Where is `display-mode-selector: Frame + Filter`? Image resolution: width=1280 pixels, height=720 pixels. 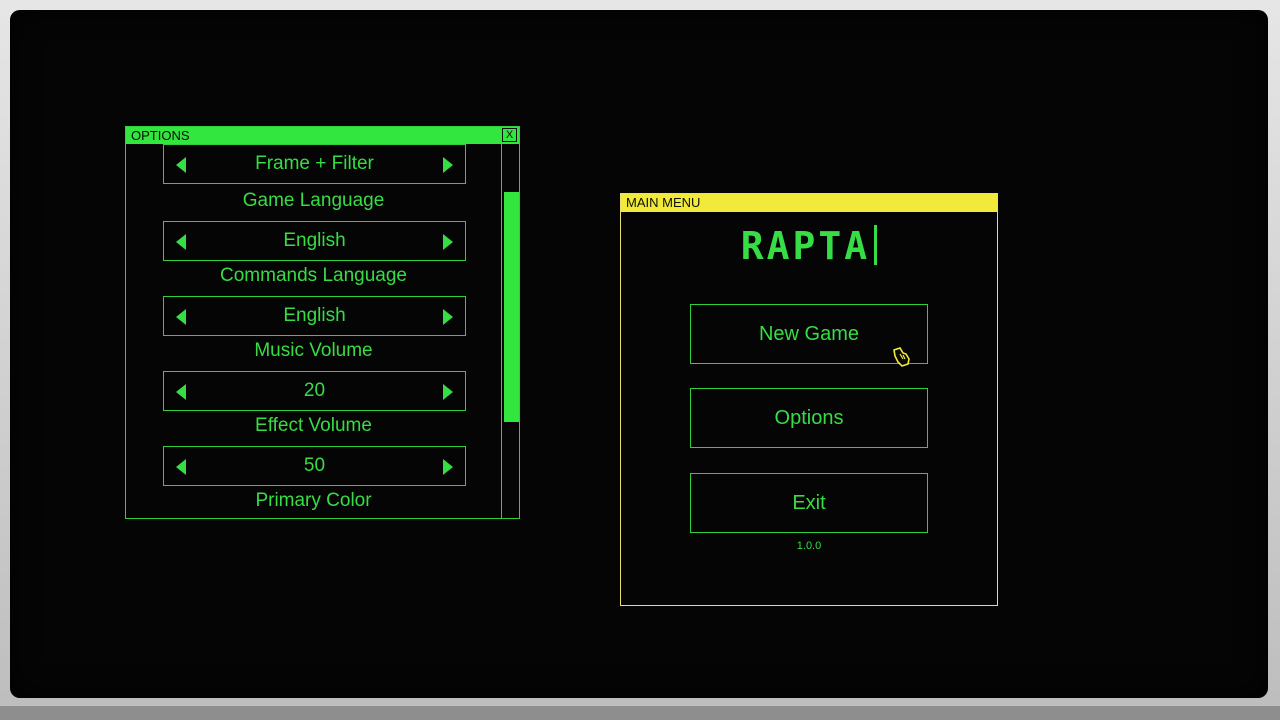
display-mode-selector: Frame + Filter is located at coordinates (314, 164).